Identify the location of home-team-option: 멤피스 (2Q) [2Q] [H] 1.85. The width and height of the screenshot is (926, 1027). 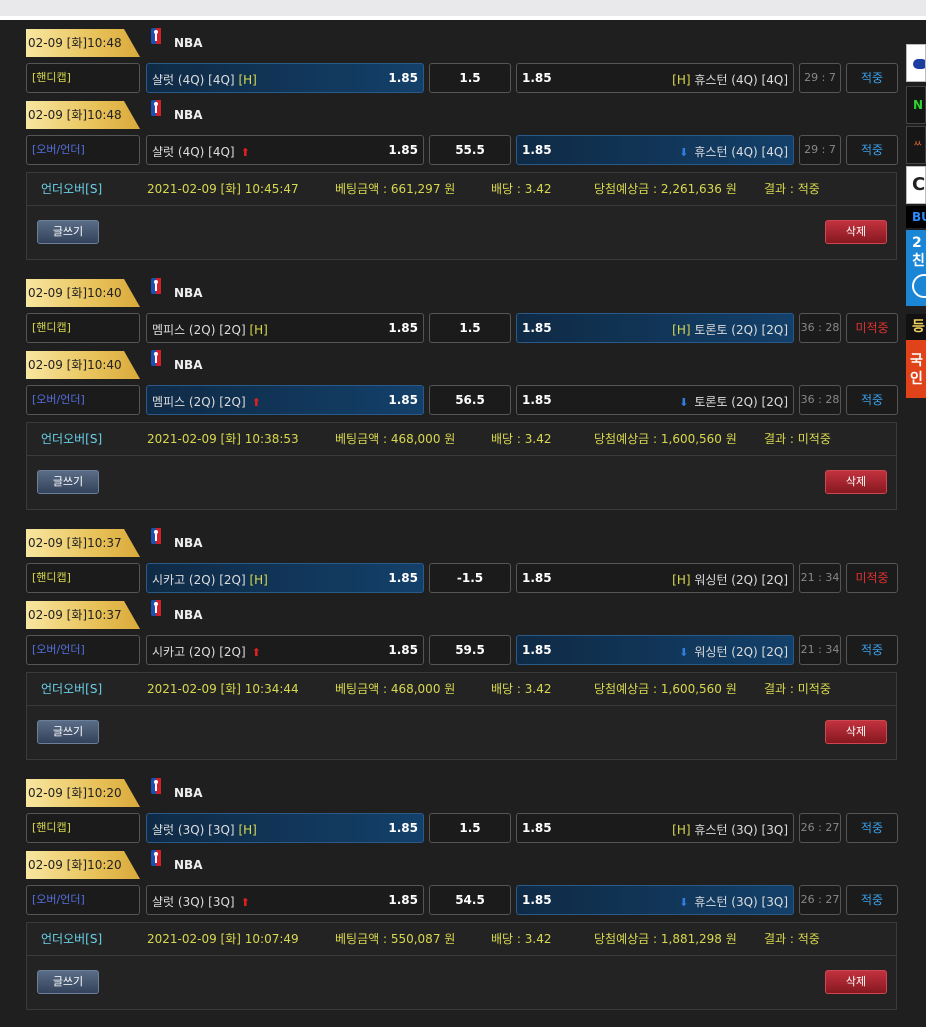
(285, 328).